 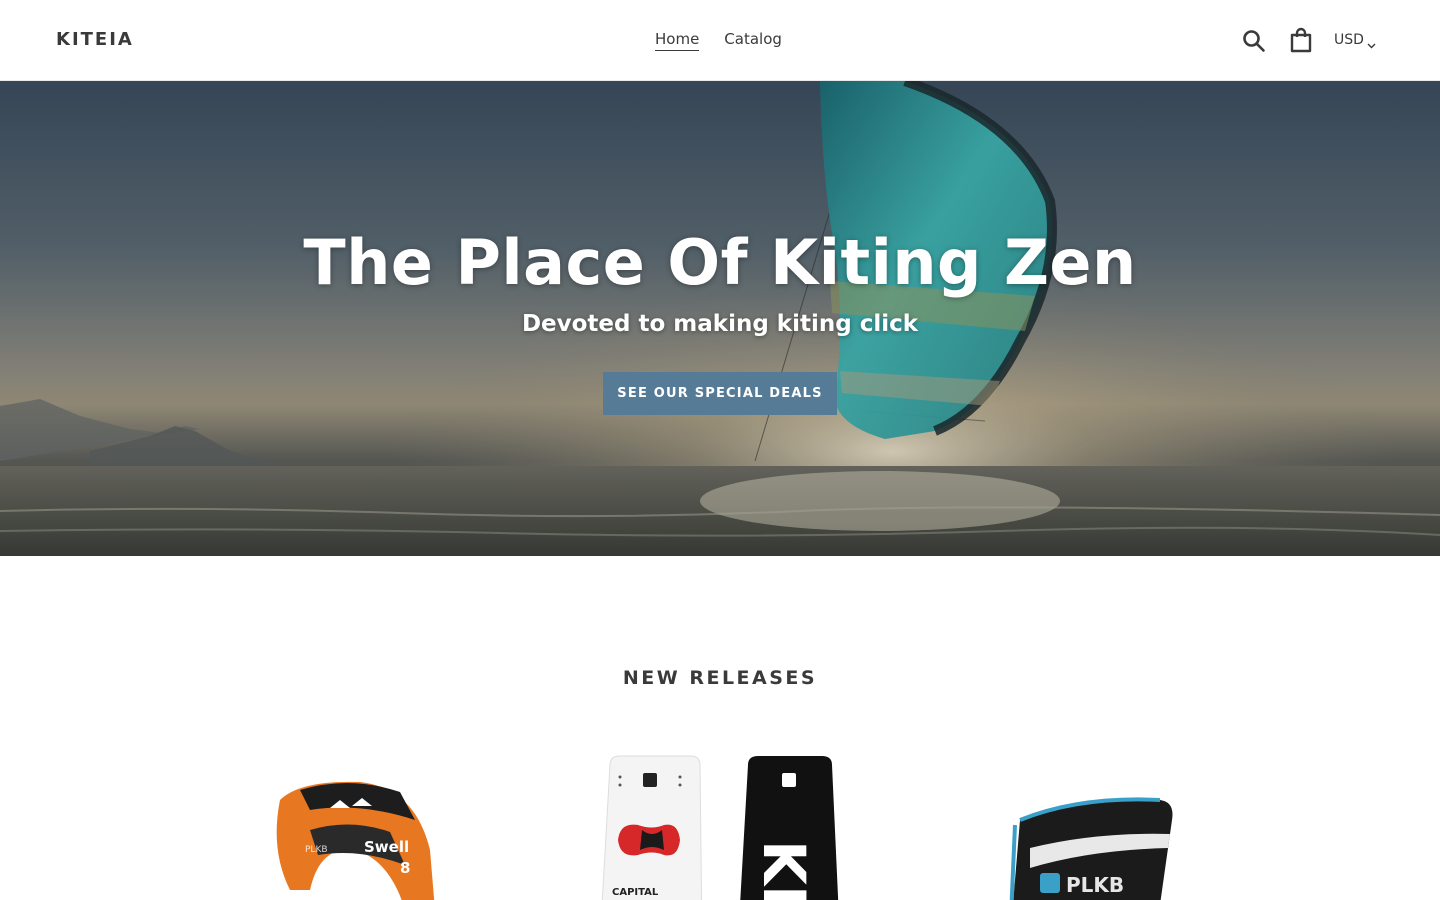 What do you see at coordinates (753, 40) in the screenshot?
I see `nav-link-catalog: Catalog` at bounding box center [753, 40].